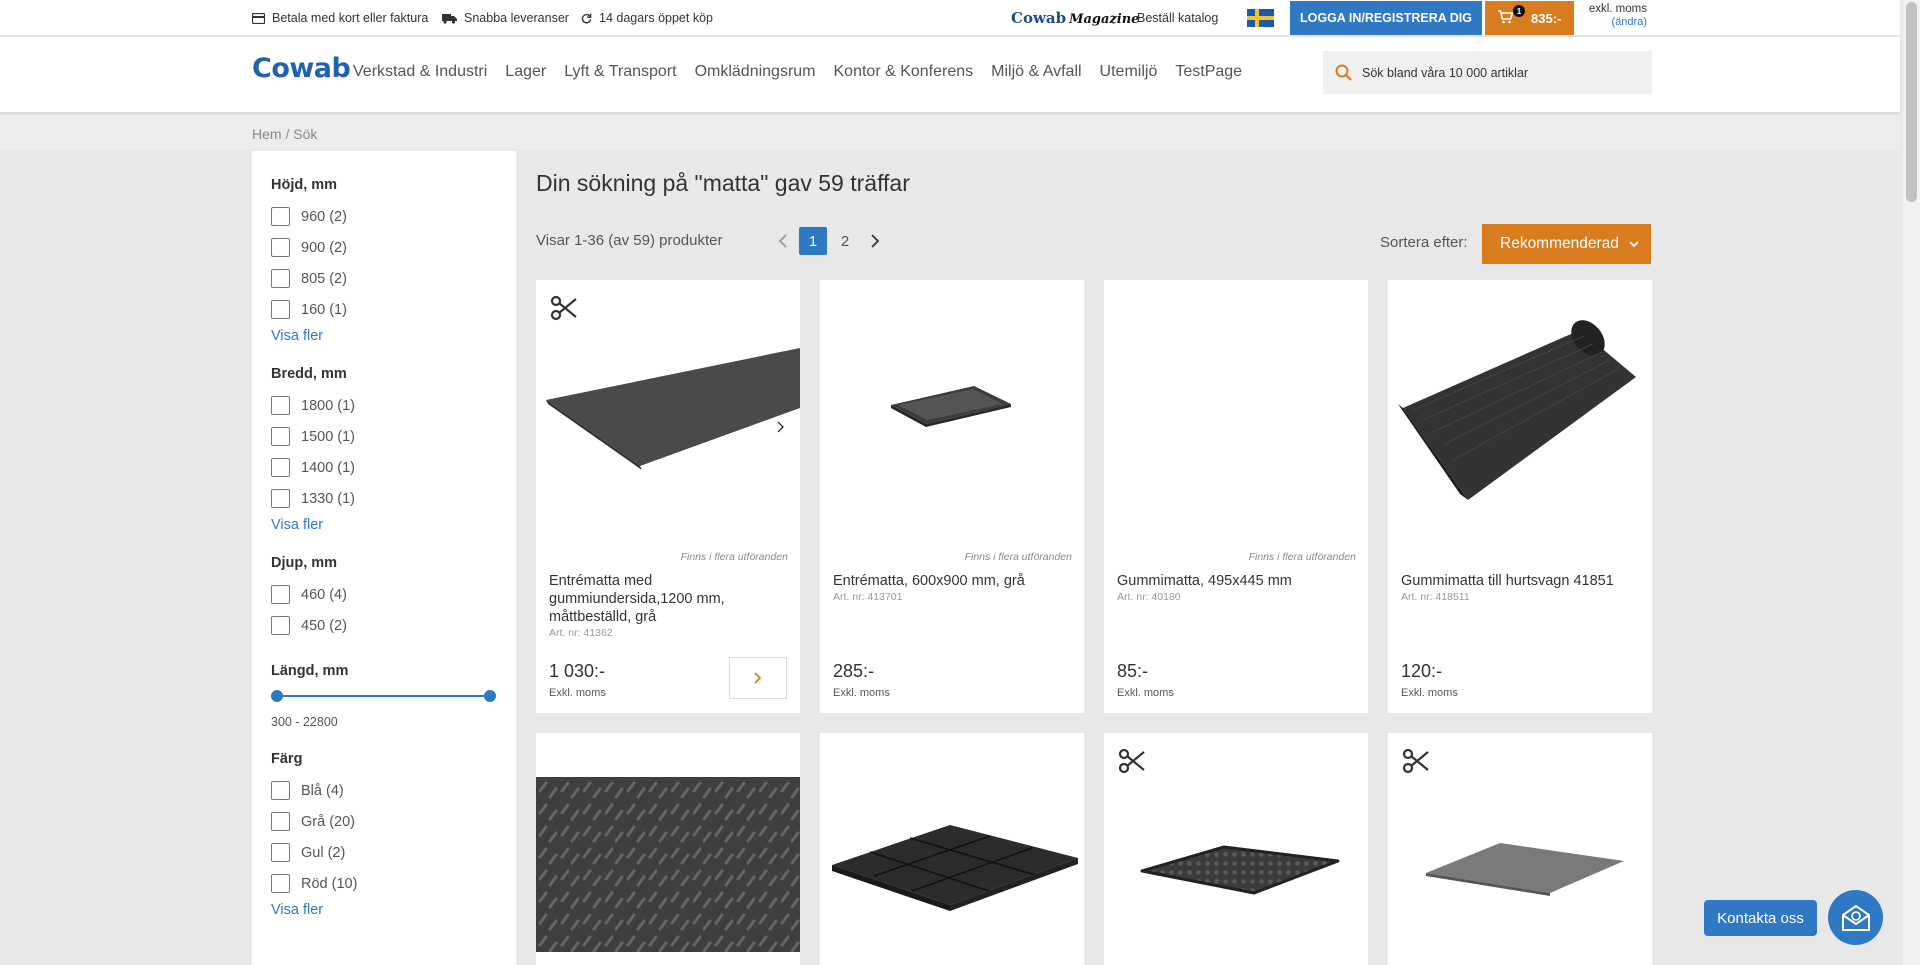 The height and width of the screenshot is (965, 1920). What do you see at coordinates (277, 696) in the screenshot?
I see `slider-min-handle` at bounding box center [277, 696].